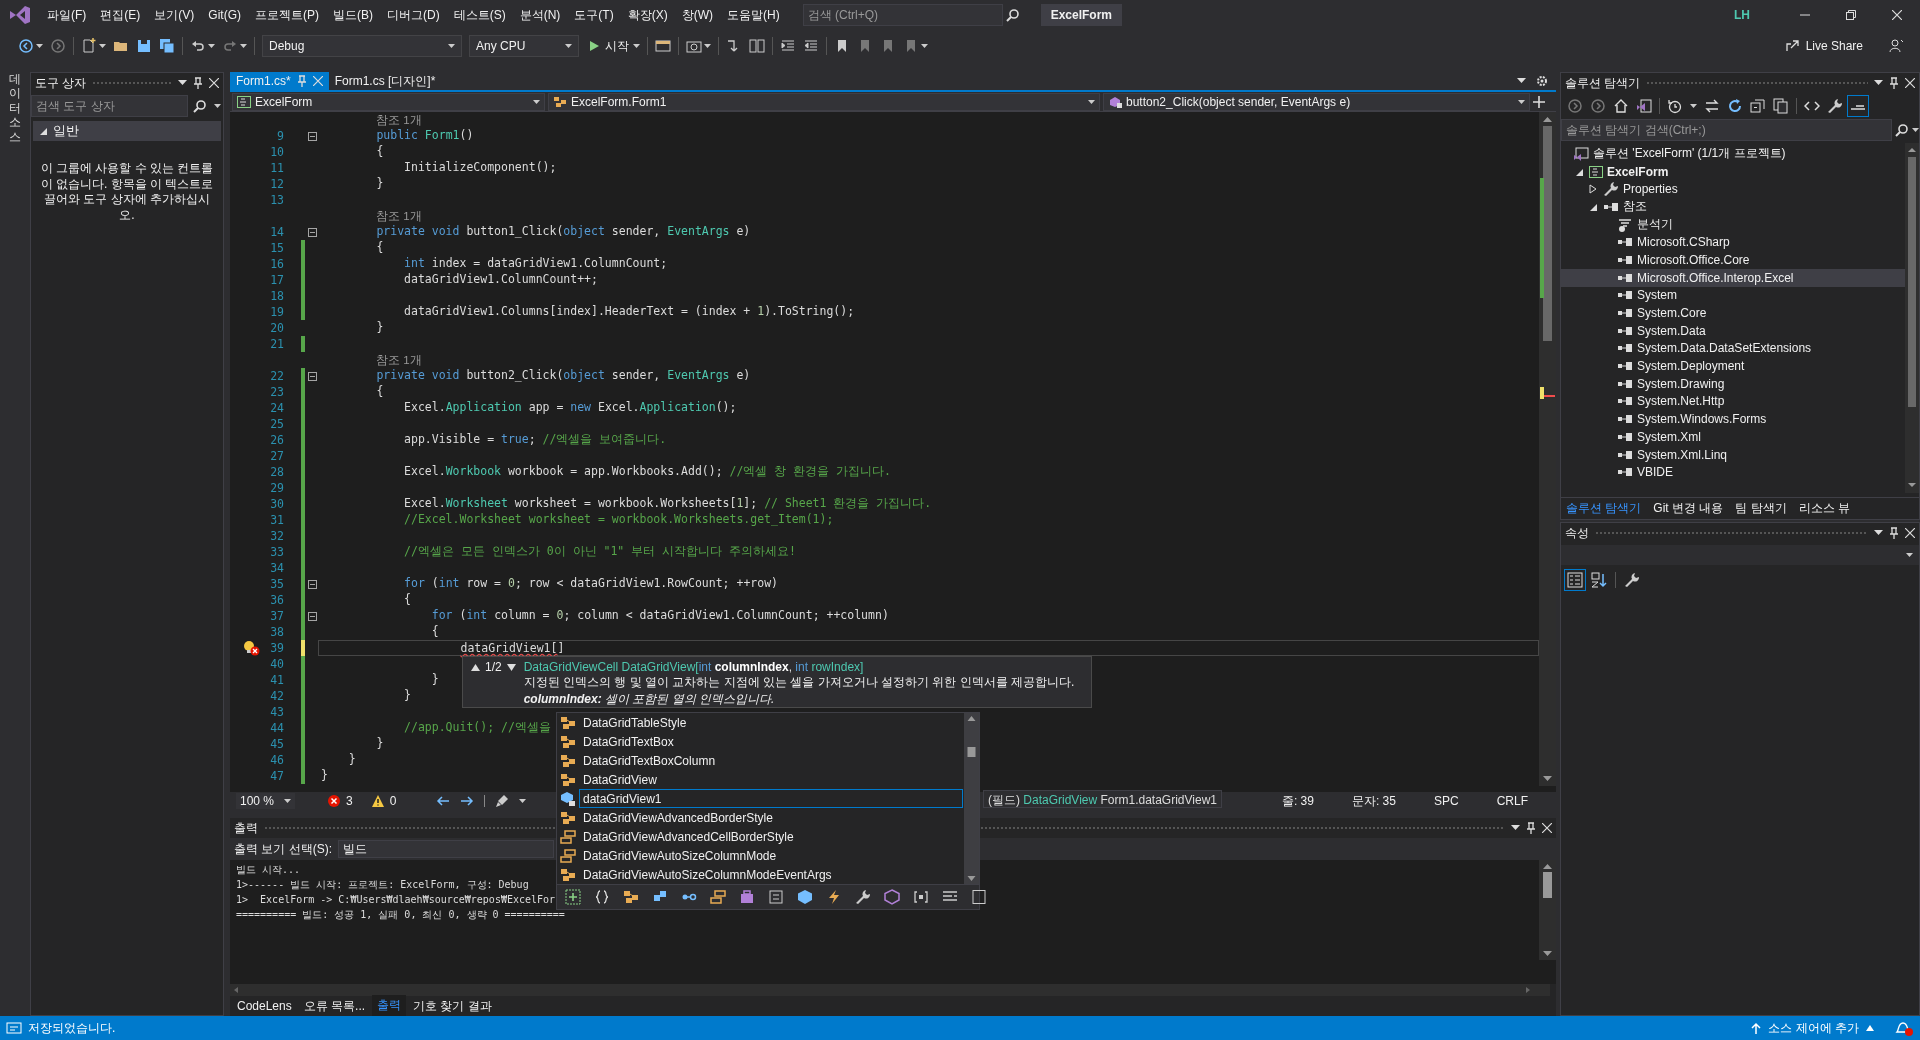 The image size is (1920, 1040). Describe the element at coordinates (1733, 437) in the screenshot. I see `tree-item: System.Xml` at that location.